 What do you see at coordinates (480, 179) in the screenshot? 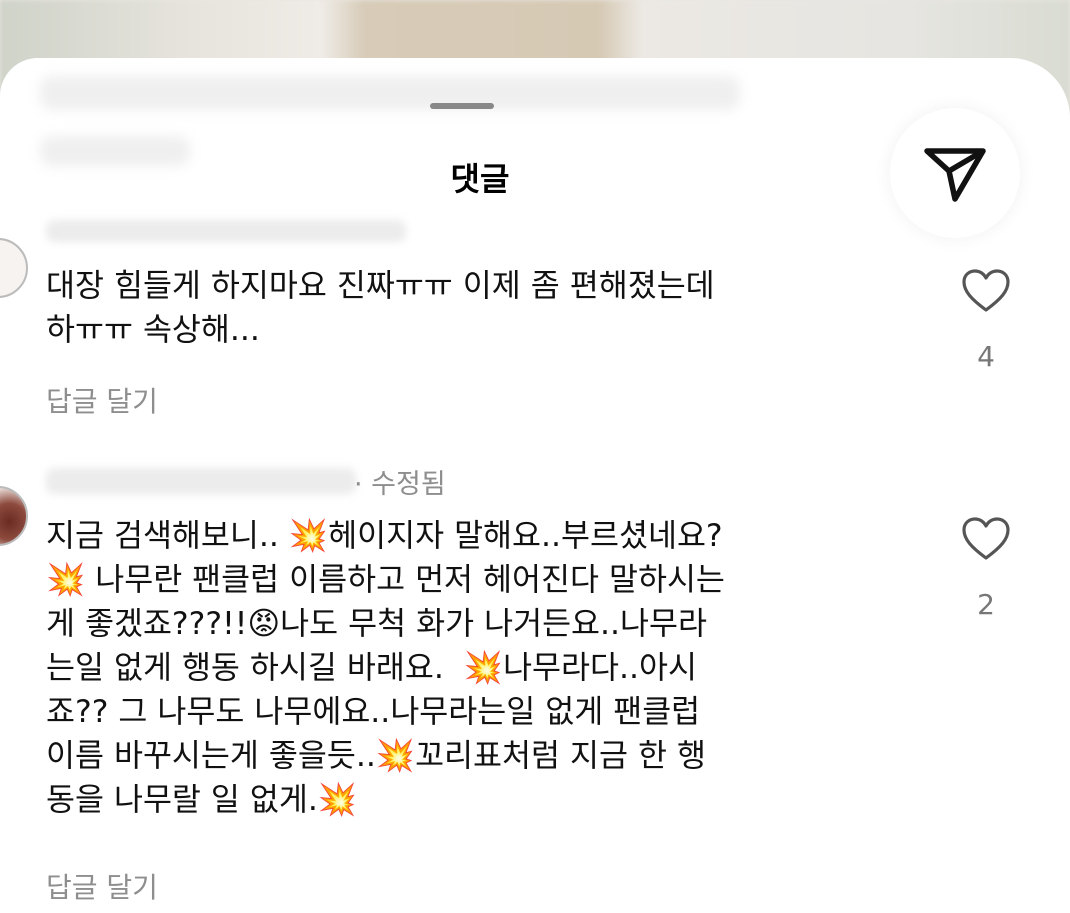
I see `sheet-title: 댓글` at bounding box center [480, 179].